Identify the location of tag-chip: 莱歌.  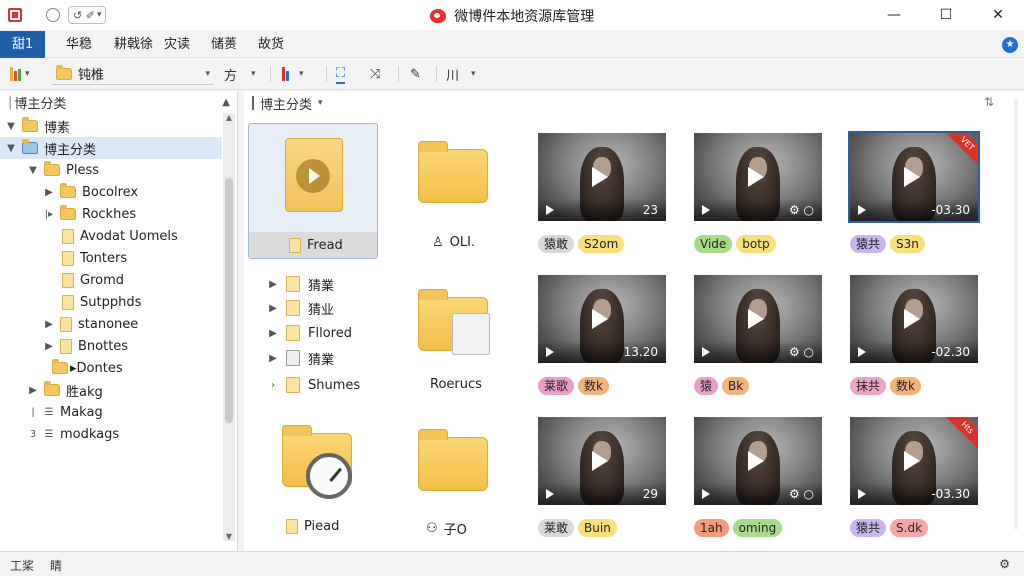
(556, 386).